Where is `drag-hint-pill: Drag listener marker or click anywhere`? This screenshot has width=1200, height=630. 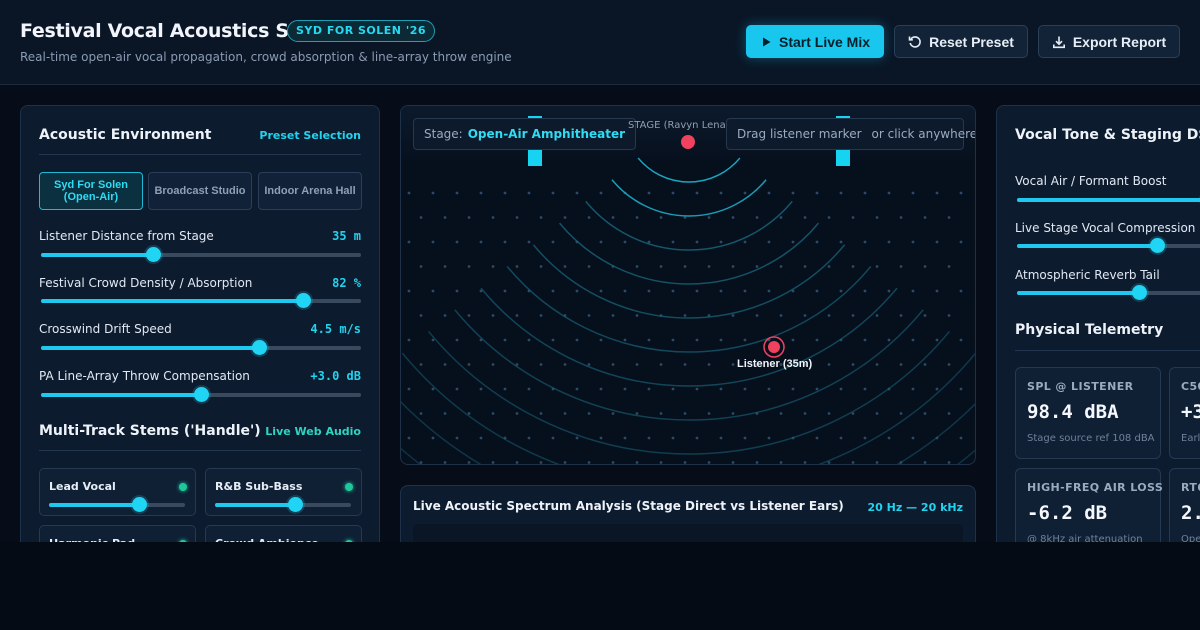
drag-hint-pill: Drag listener marker or click anywhere is located at coordinates (850, 134).